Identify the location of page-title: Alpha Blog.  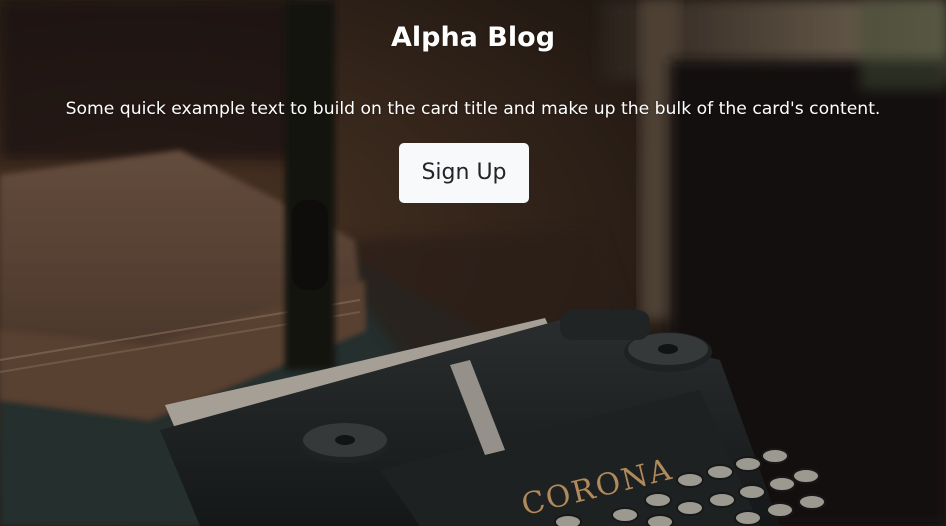
(473, 37).